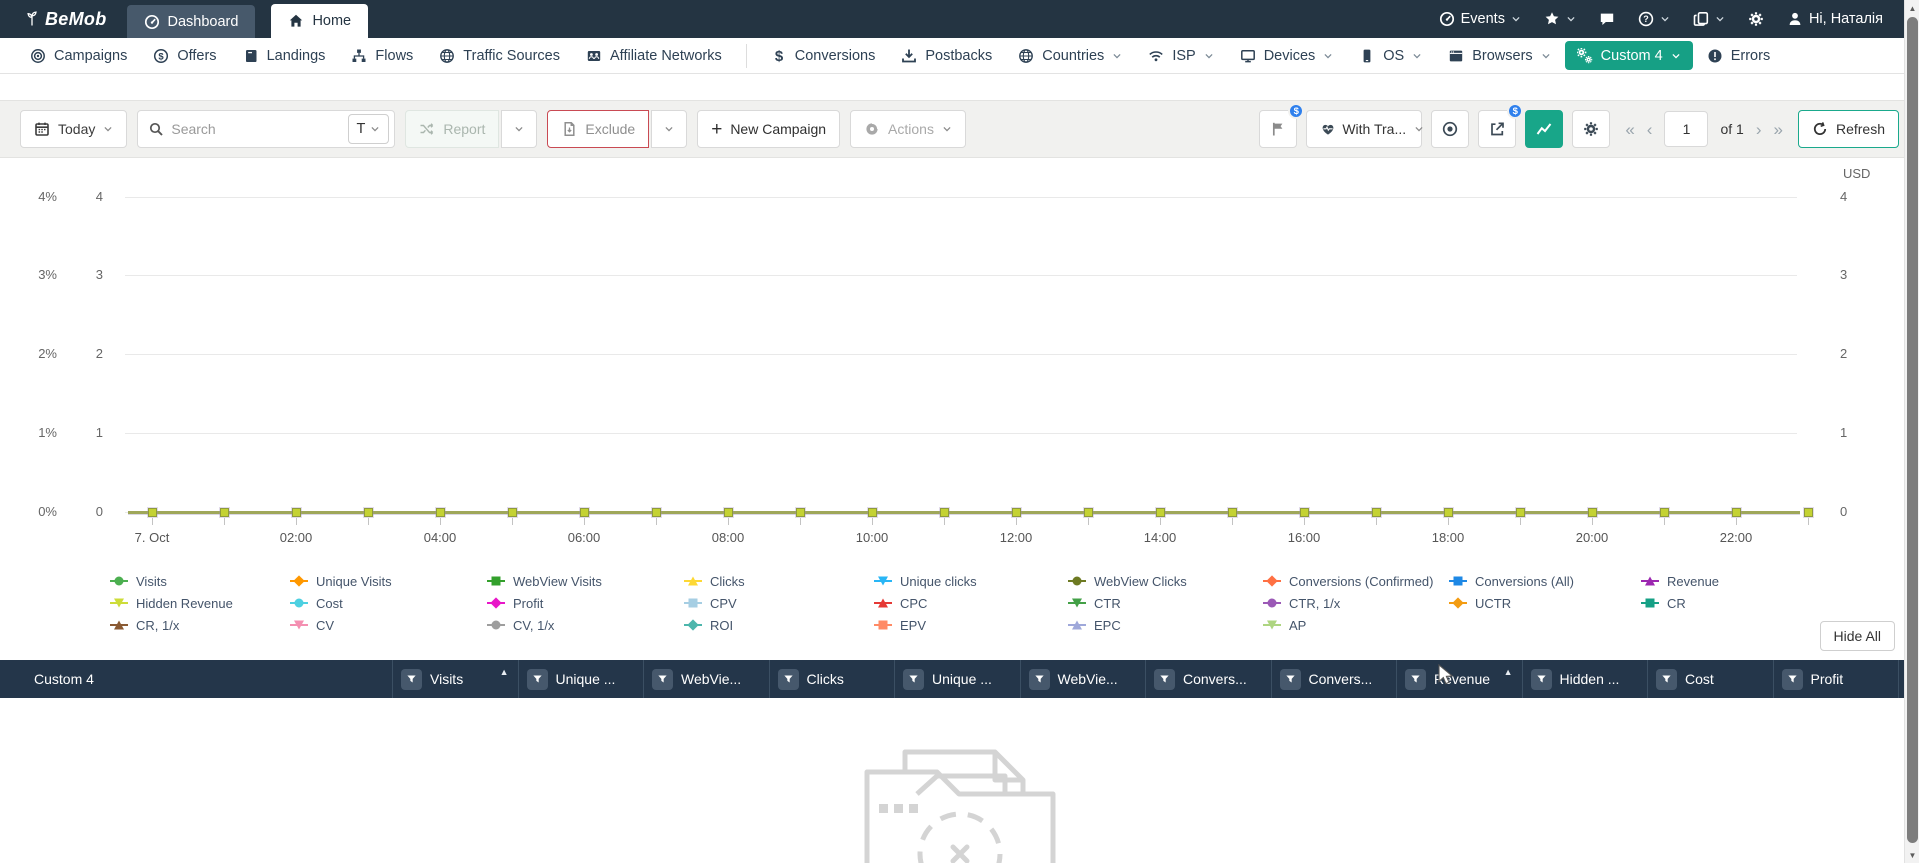  What do you see at coordinates (388, 625) in the screenshot?
I see `legend-cv: CV` at bounding box center [388, 625].